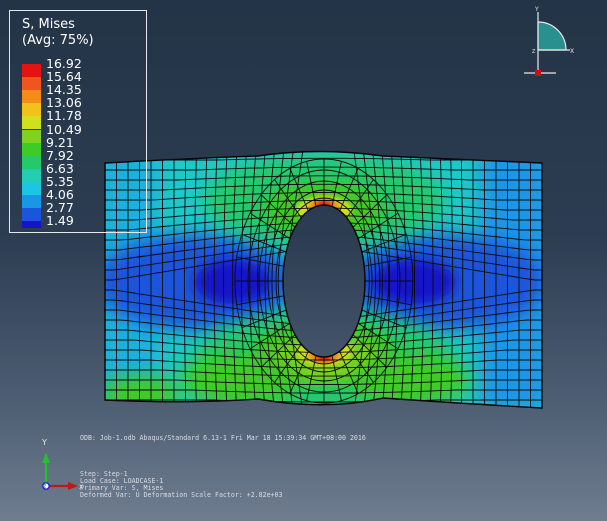  I want to click on csys-y-label: Y, so click(44, 442).